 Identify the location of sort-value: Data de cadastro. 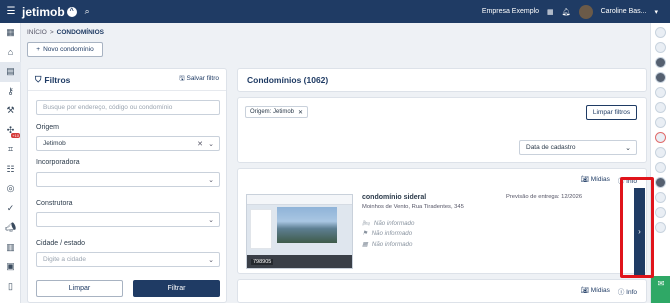
(551, 147).